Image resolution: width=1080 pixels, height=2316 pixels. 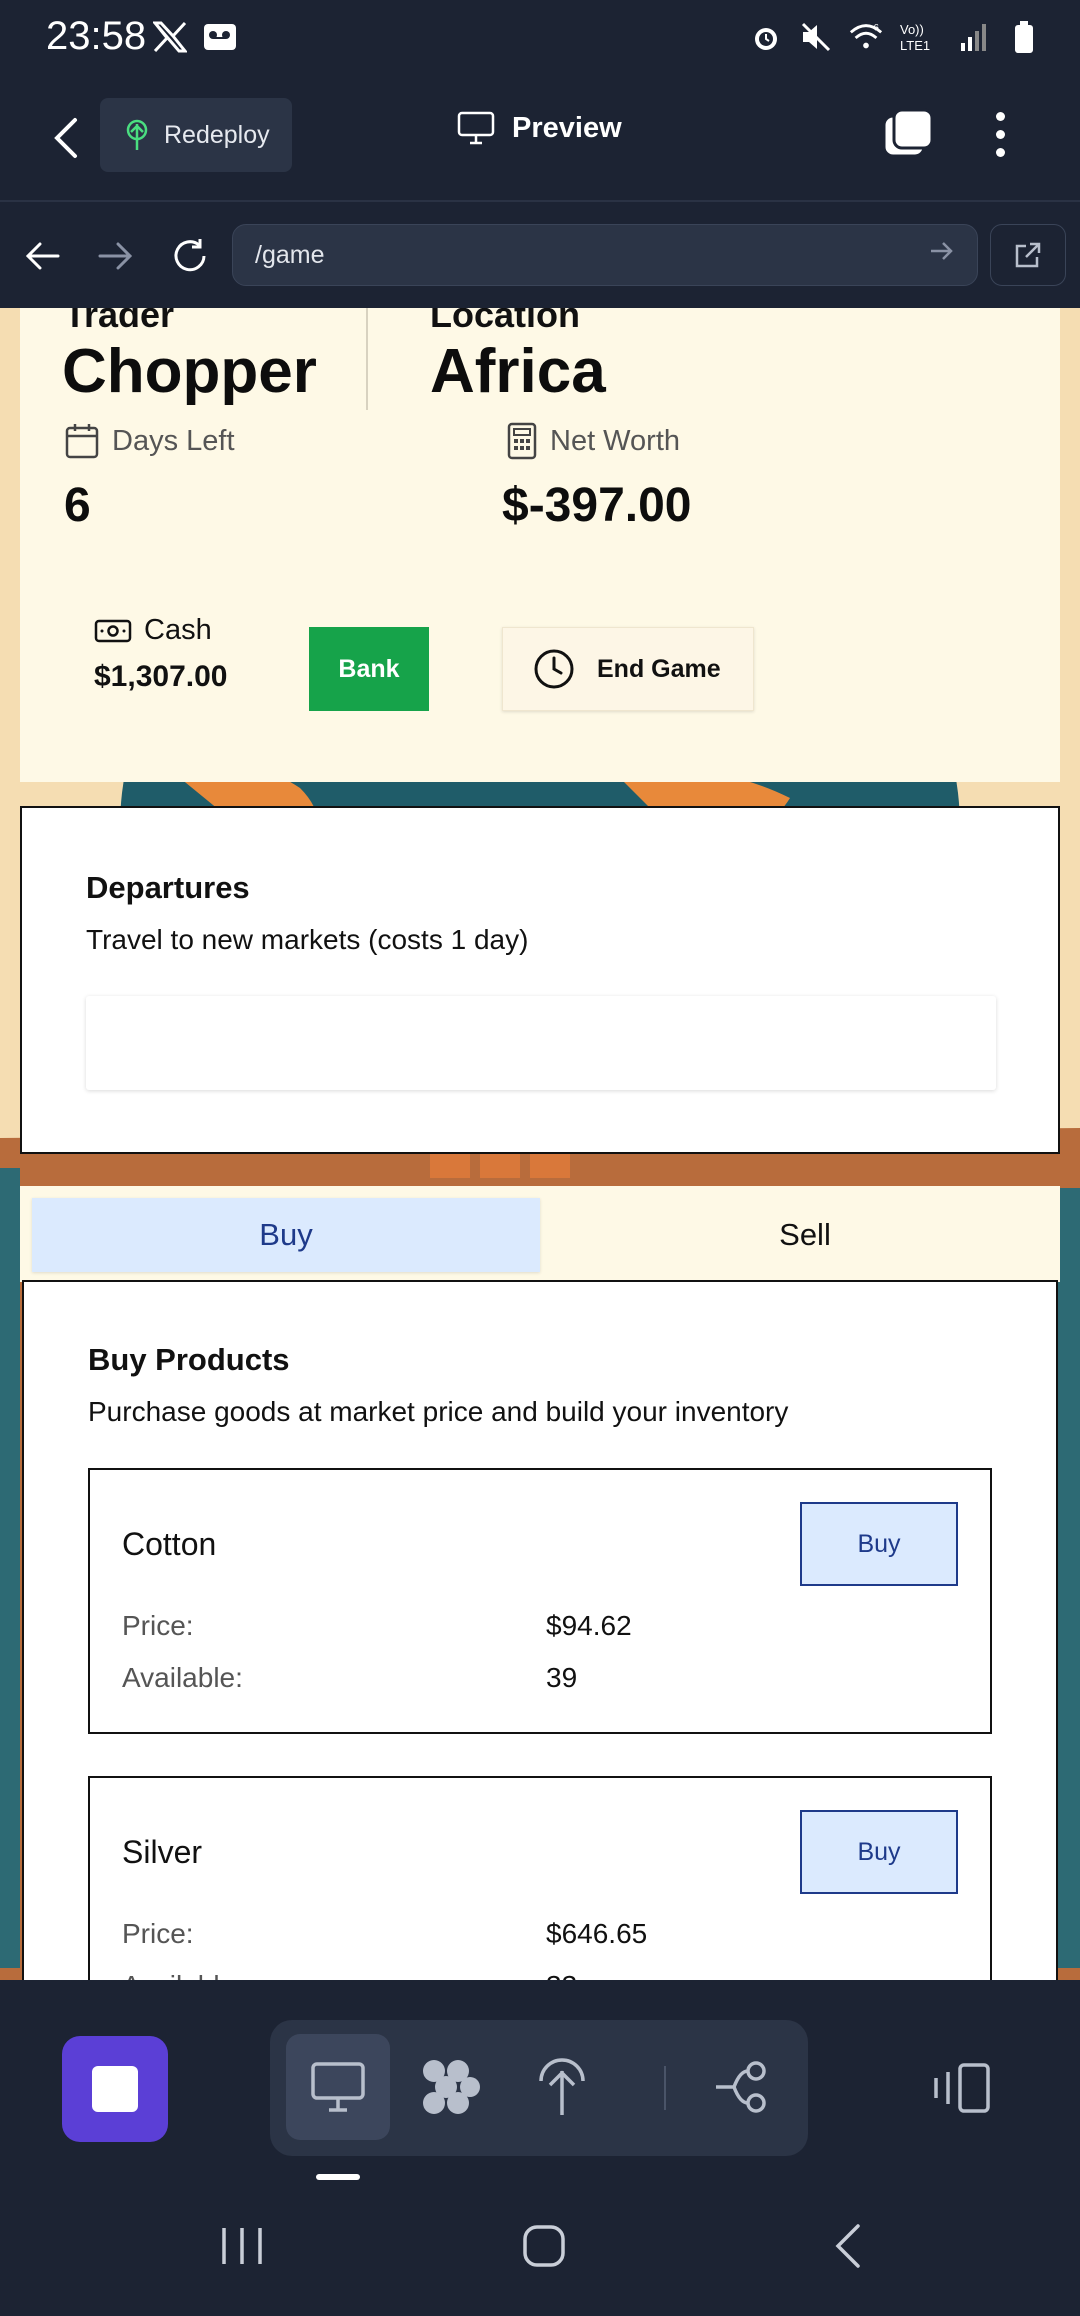 What do you see at coordinates (189, 1359) in the screenshot?
I see `buy-products-title: Buy Products` at bounding box center [189, 1359].